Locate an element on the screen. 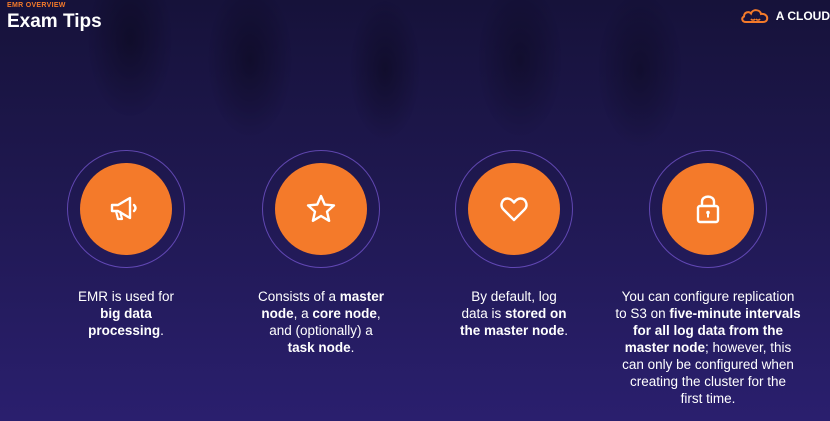 This screenshot has width=830, height=421. tip-text-segment: , is located at coordinates (378, 313).